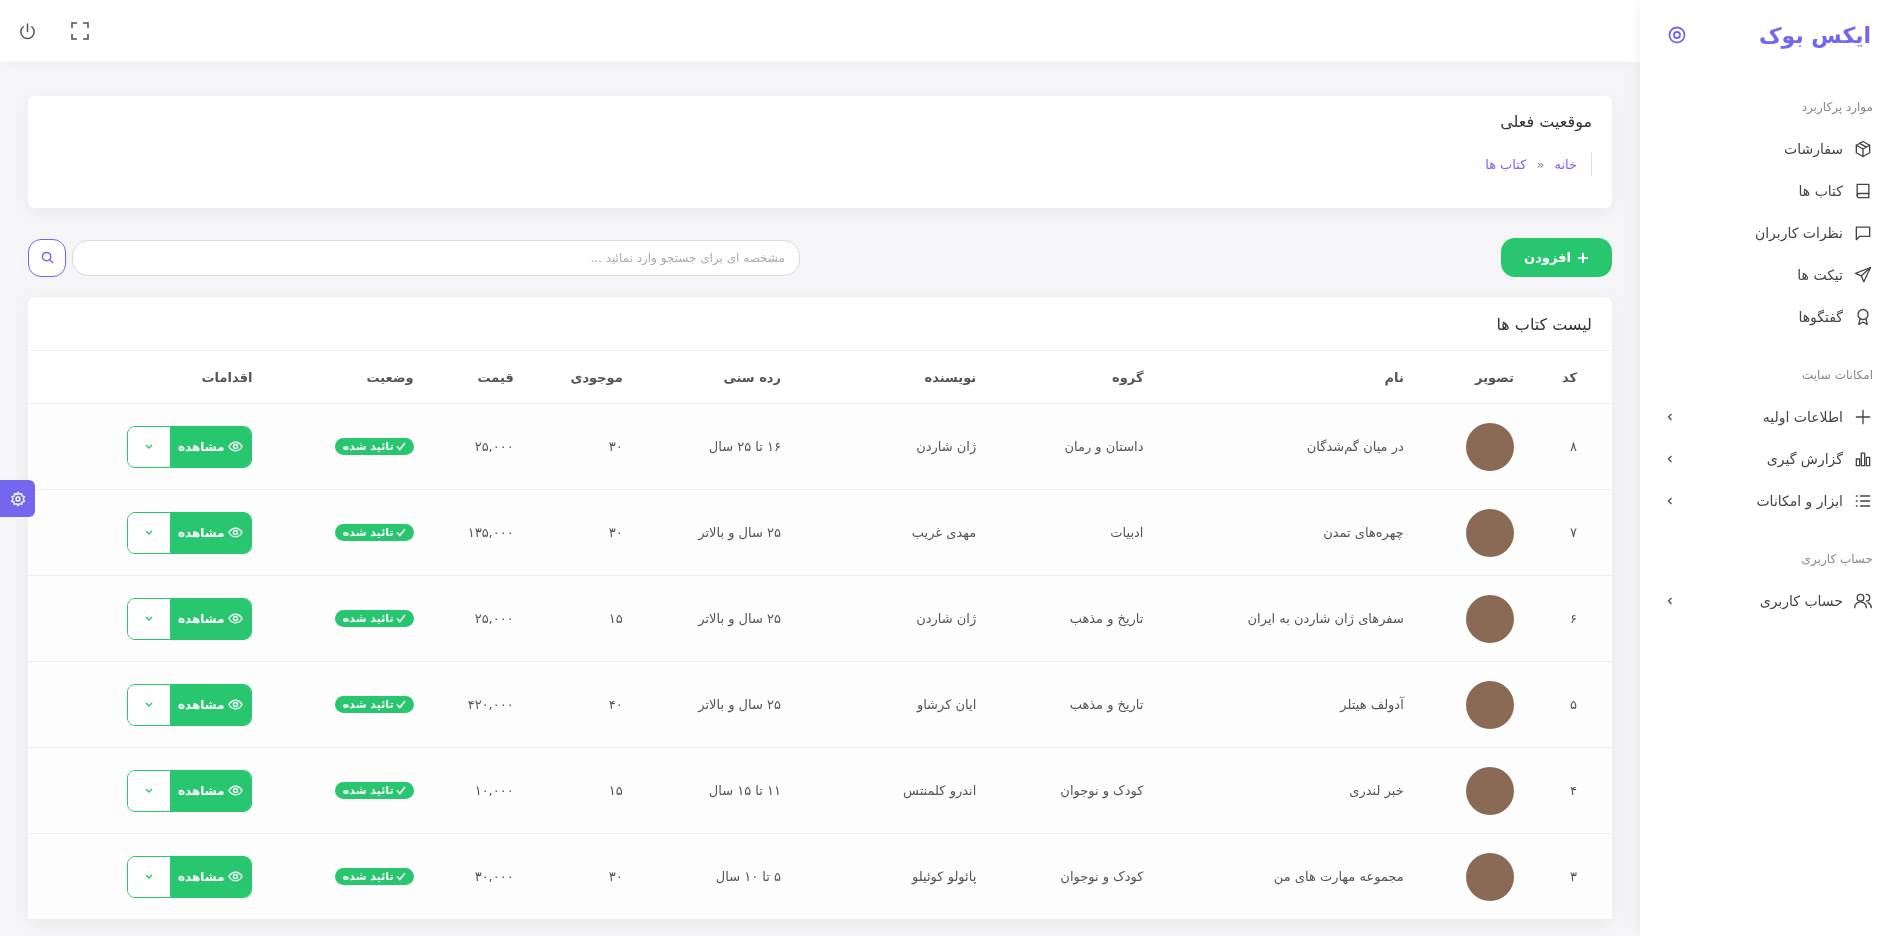  Describe the element at coordinates (899, 377) in the screenshot. I see `column-header: نویسنده` at that location.